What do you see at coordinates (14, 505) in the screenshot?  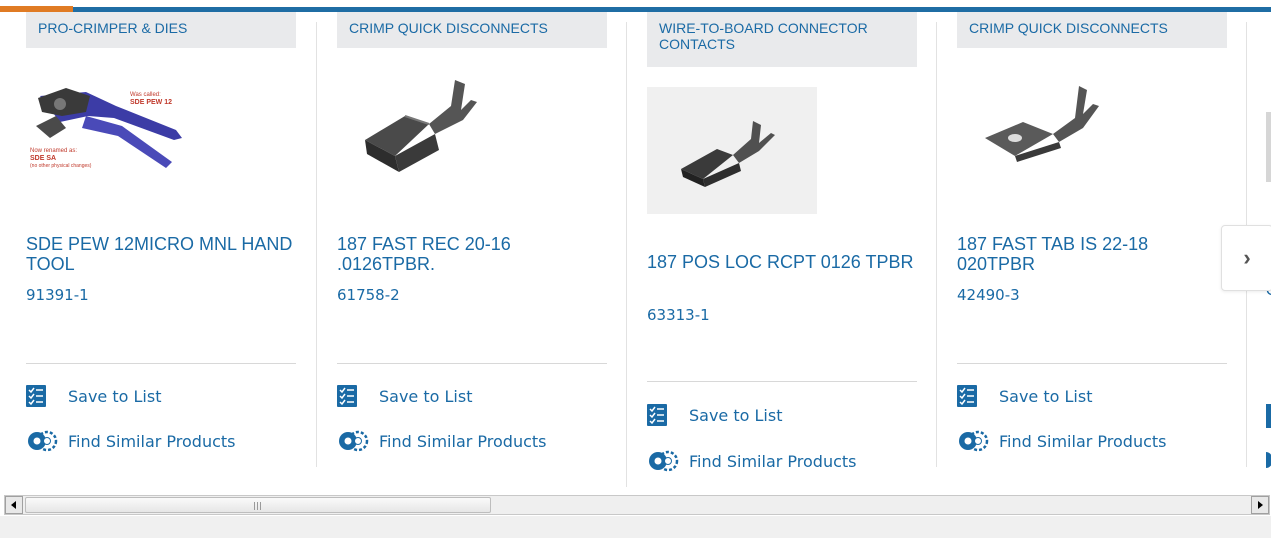 I see `scroll-left-arrow` at bounding box center [14, 505].